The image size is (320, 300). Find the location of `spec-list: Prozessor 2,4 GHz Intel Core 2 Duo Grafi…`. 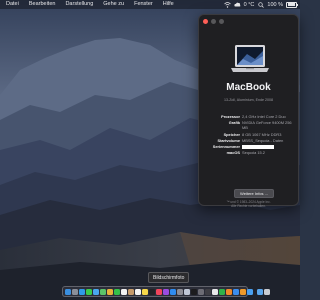

spec-list: Prozessor 2,4 GHz Intel Core 2 Duo Grafi… is located at coordinates (249, 135).